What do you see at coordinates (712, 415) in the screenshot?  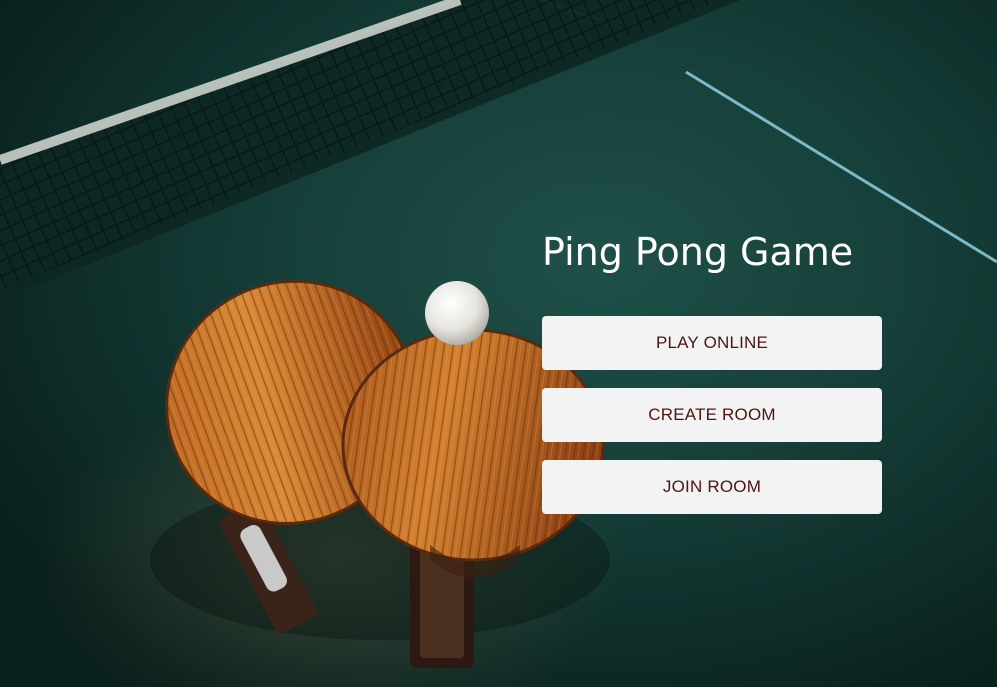 I see `create-room-button: CREATE ROOM` at bounding box center [712, 415].